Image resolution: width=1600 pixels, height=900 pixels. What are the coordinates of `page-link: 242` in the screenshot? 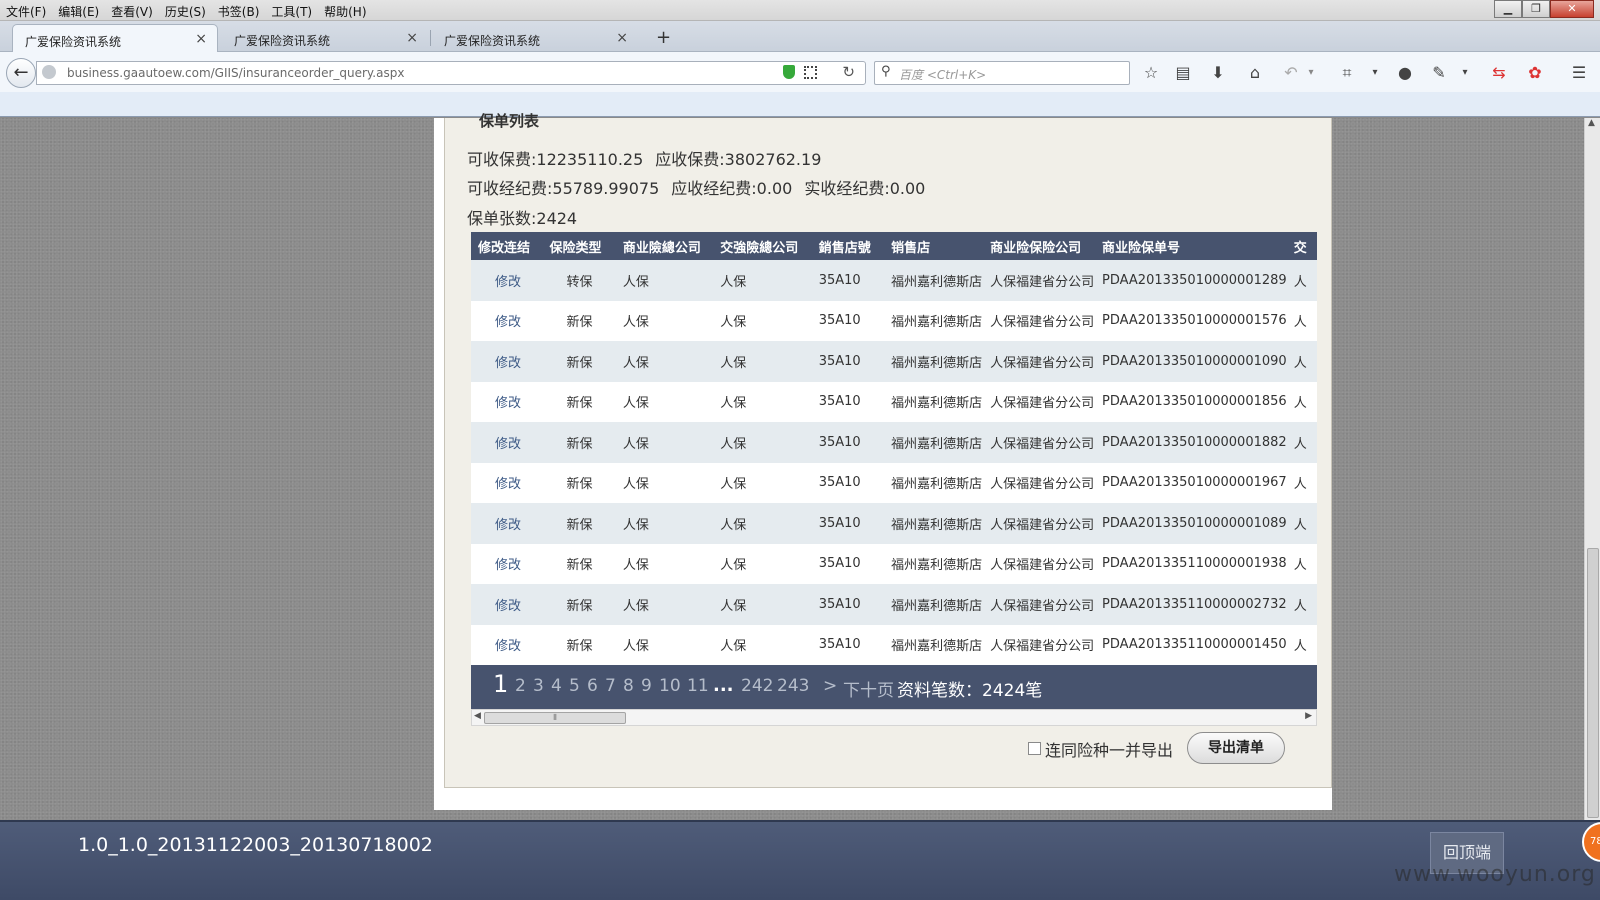 It's located at (757, 686).